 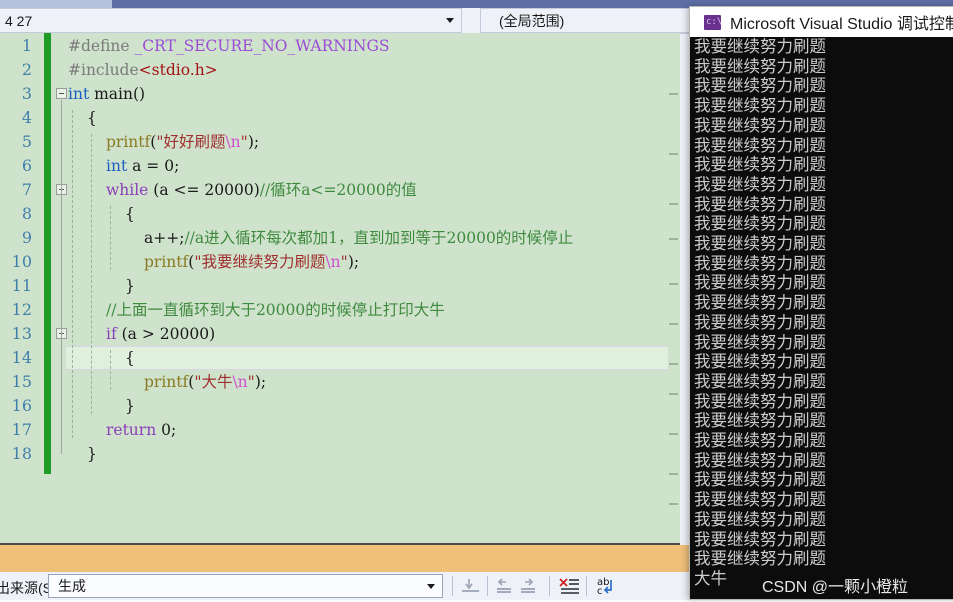 I want to click on code-token: main(), so click(x=117, y=94).